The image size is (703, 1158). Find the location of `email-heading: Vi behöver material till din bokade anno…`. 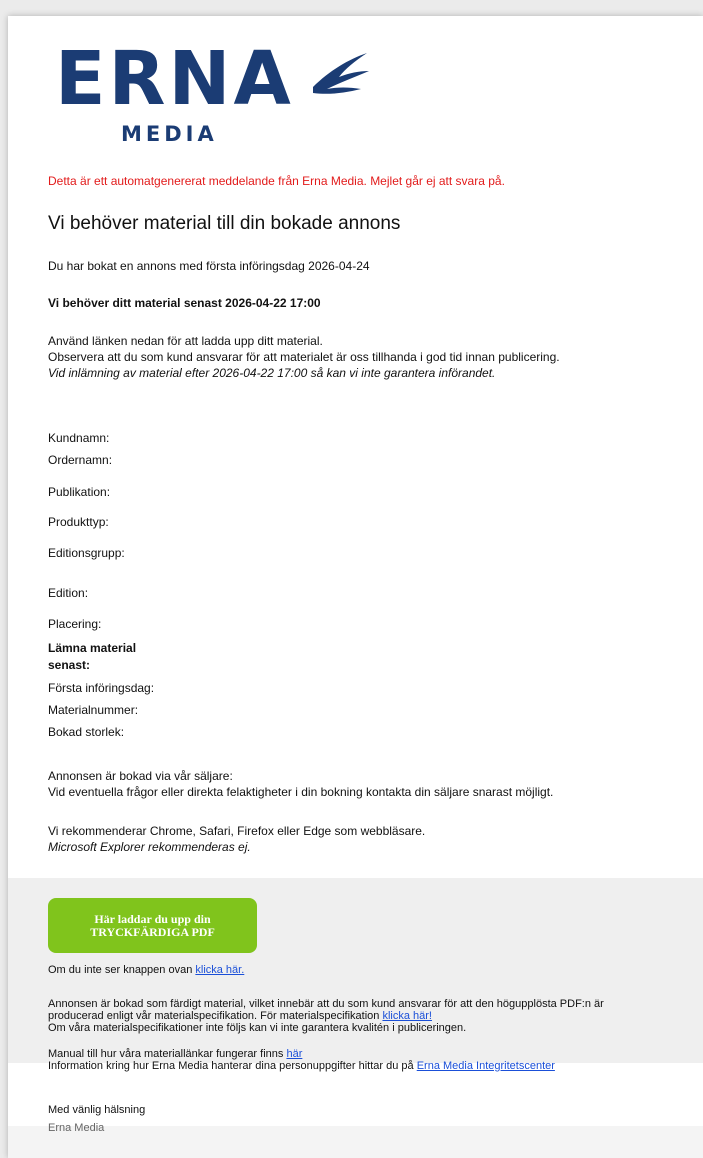

email-heading: Vi behöver material till din bokade anno… is located at coordinates (224, 223).